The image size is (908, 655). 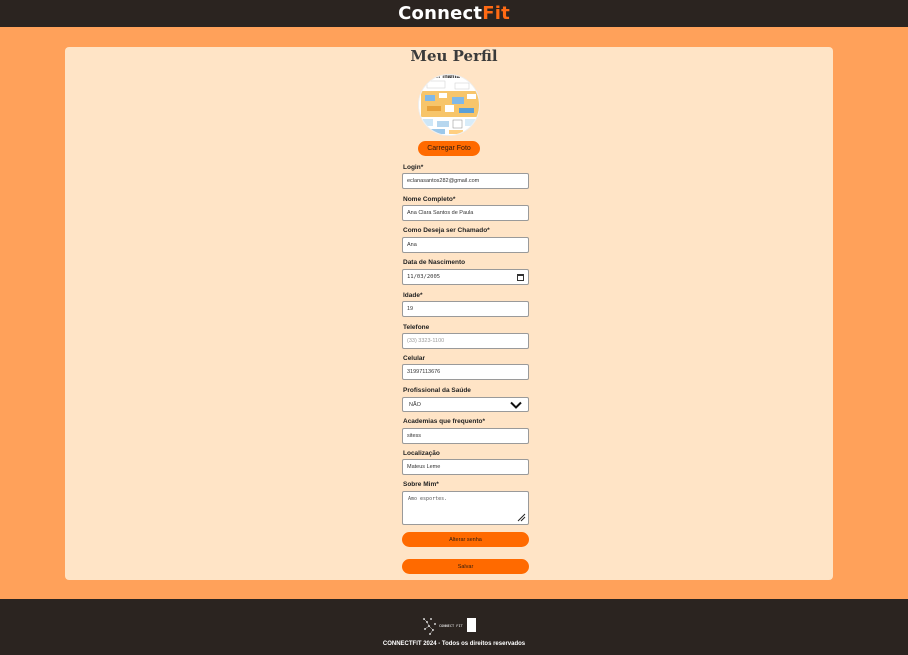 What do you see at coordinates (465, 309) in the screenshot?
I see `age-field: 19` at bounding box center [465, 309].